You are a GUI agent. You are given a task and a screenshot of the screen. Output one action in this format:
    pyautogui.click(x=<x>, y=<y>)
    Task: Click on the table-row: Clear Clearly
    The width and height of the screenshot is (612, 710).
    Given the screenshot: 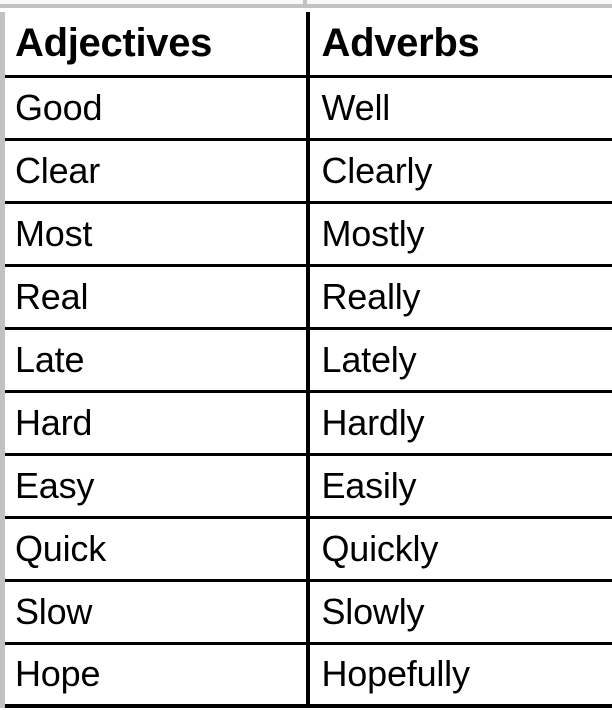 What is the action you would take?
    pyautogui.click(x=306, y=170)
    